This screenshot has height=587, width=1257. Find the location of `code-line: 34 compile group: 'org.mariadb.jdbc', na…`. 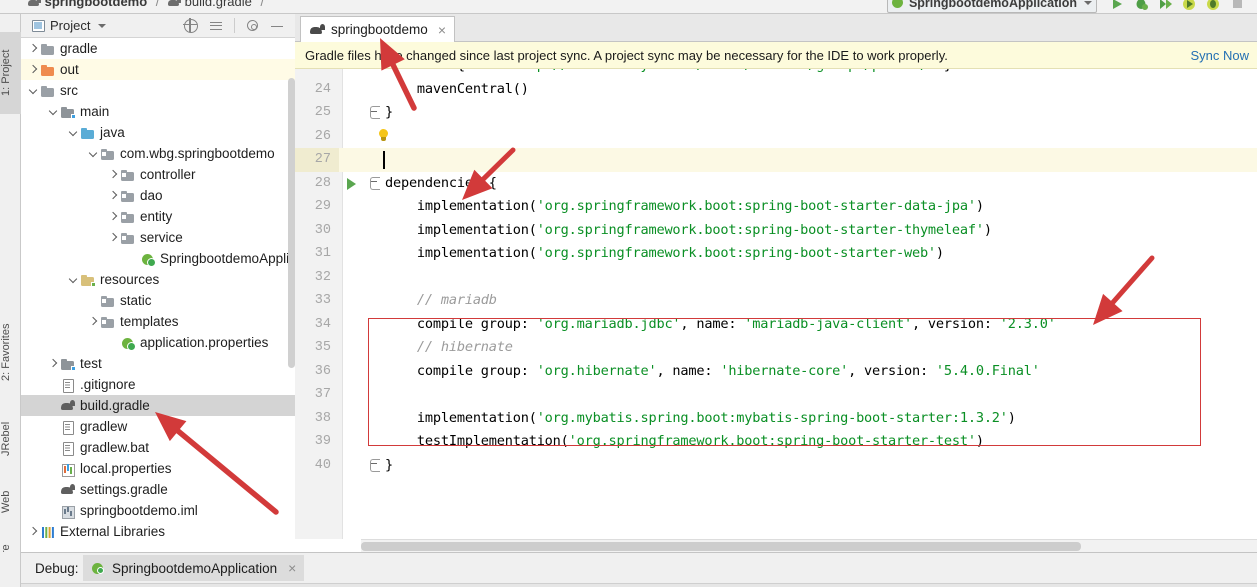

code-line: 34 compile group: 'org.mariadb.jdbc', na… is located at coordinates (776, 325).